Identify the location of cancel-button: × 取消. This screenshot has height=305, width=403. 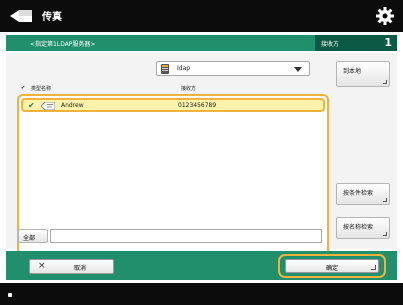
(71, 266).